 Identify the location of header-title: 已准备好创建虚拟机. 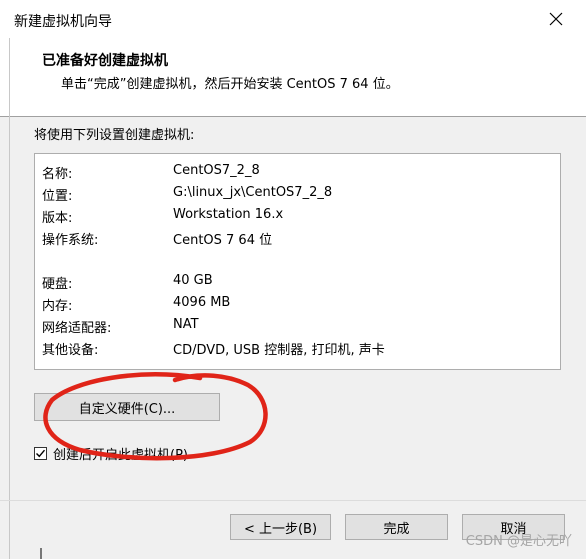
(105, 61).